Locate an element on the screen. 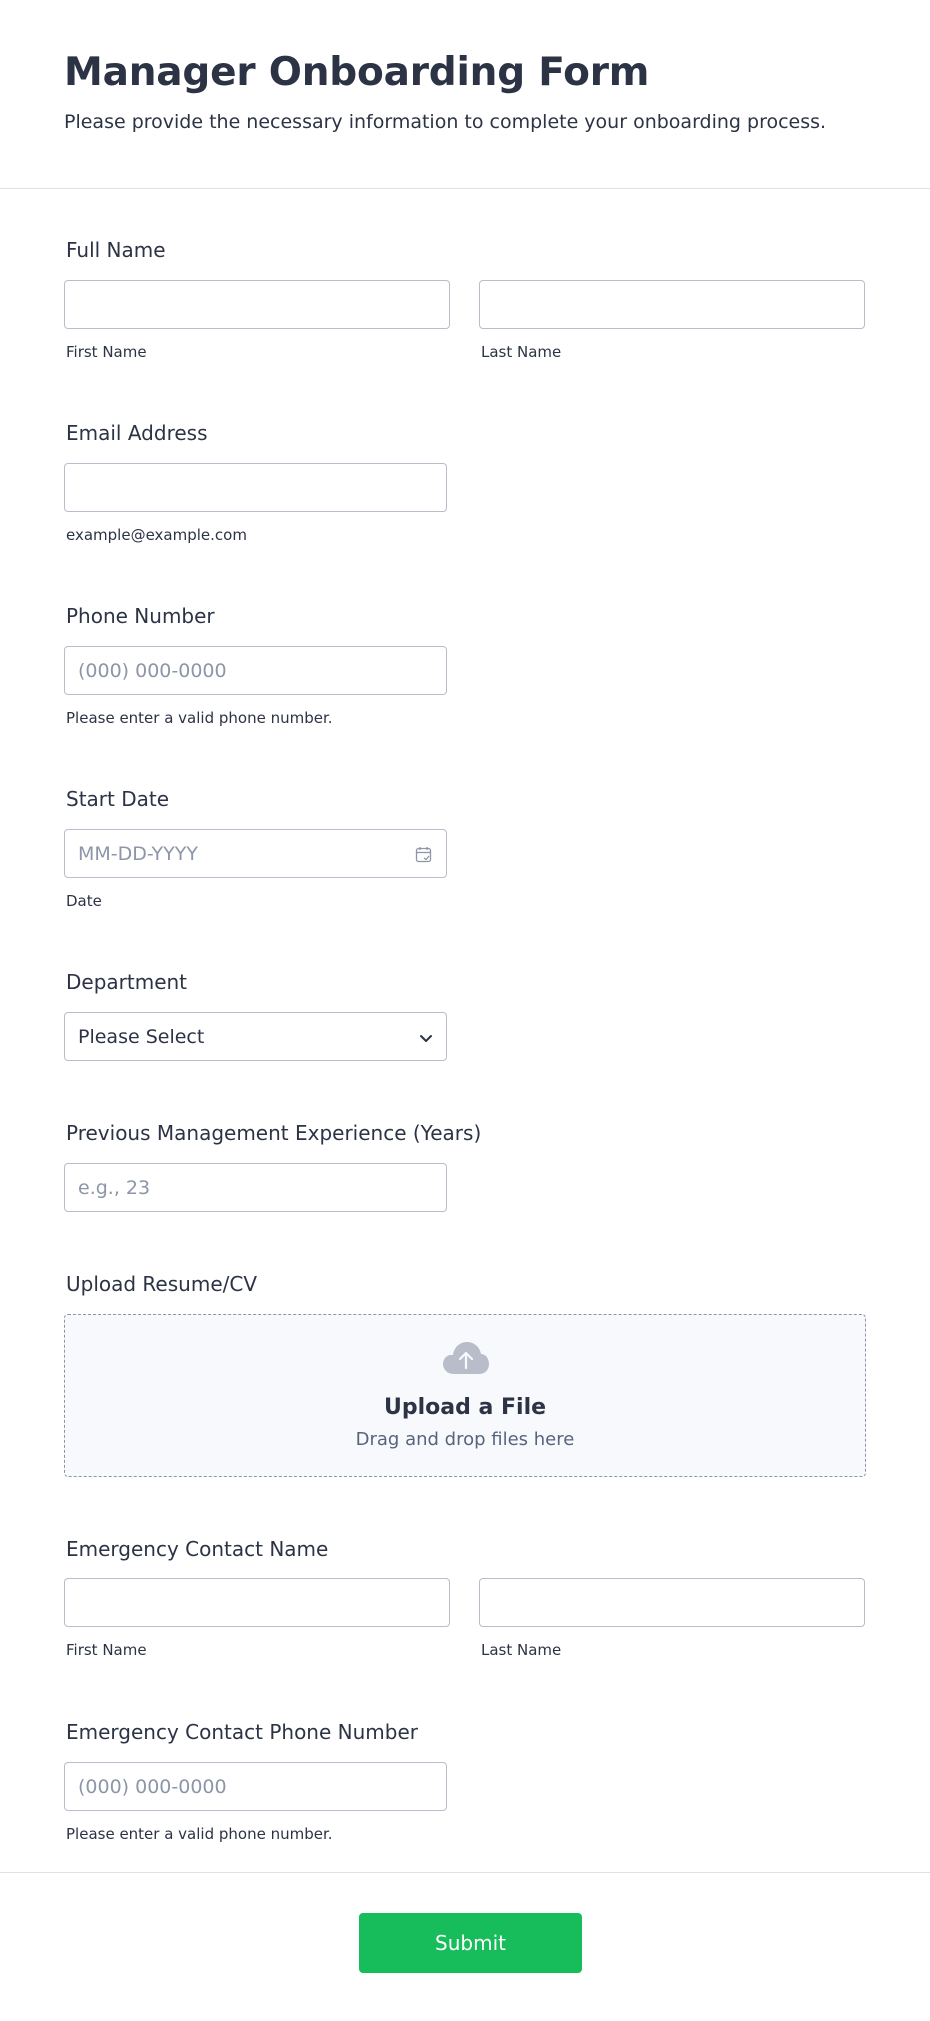 Image resolution: width=930 pixels, height=2021 pixels. email-label: Email Address is located at coordinates (137, 433).